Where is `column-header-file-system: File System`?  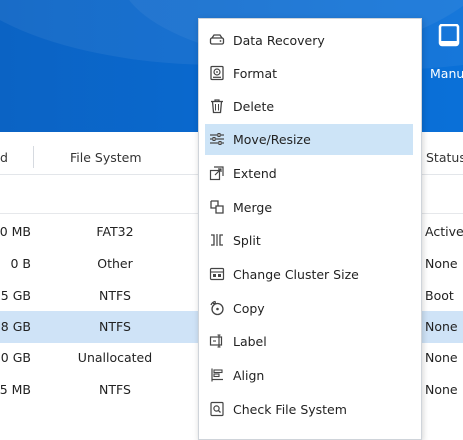
column-header-file-system: File System is located at coordinates (106, 157).